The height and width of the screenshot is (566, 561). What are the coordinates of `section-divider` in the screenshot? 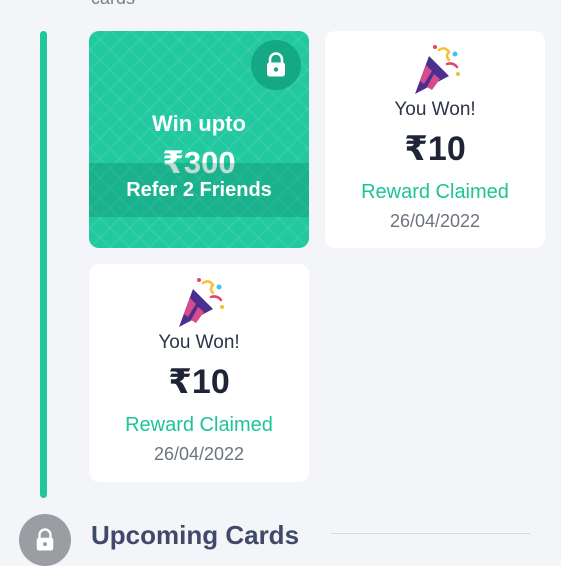 It's located at (430, 533).